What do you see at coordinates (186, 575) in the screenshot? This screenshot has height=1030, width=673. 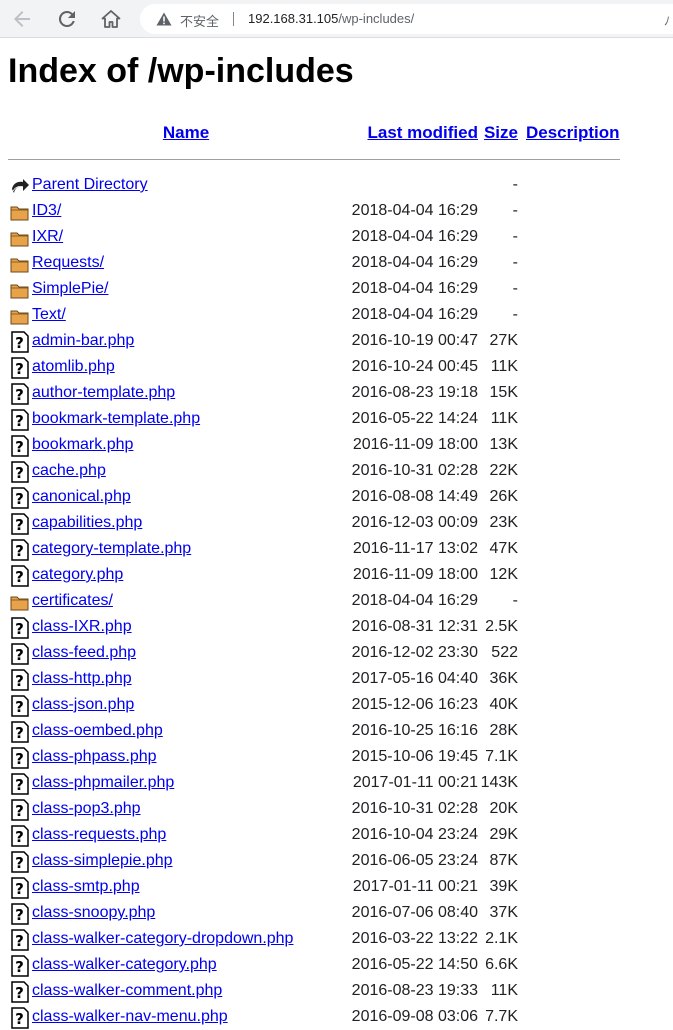 I see `name-cell: category.php` at bounding box center [186, 575].